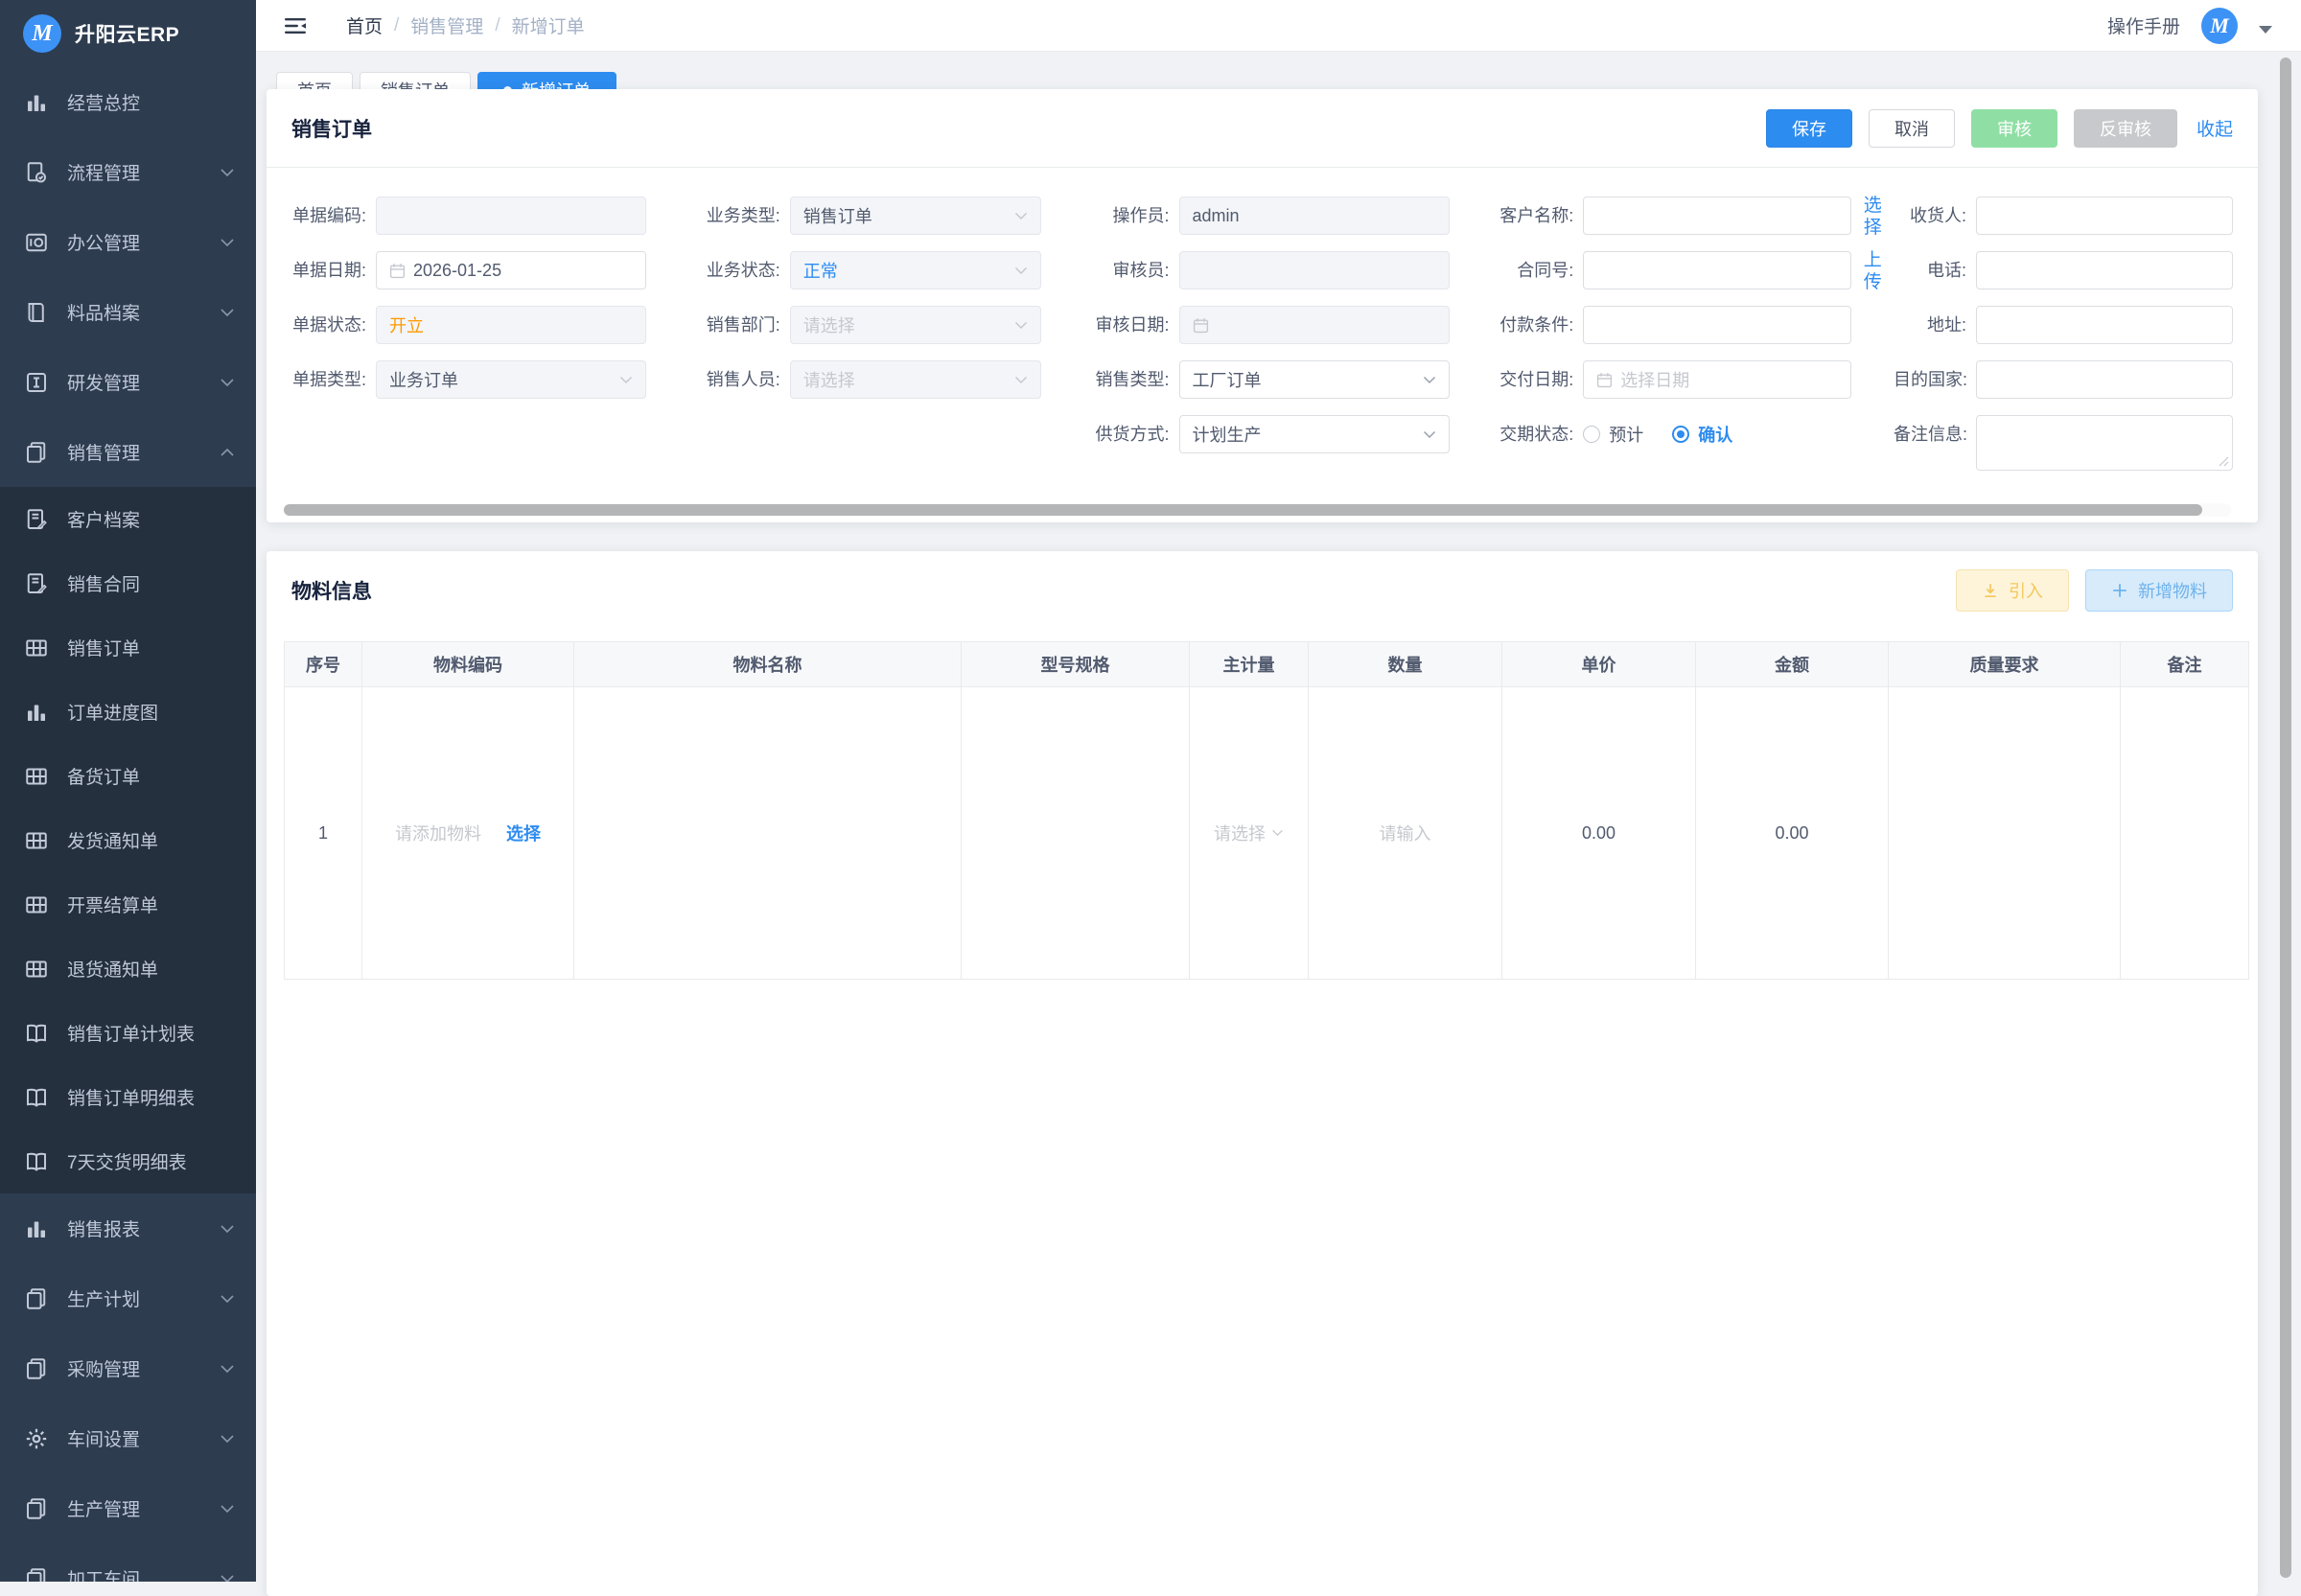 This screenshot has width=2301, height=1596. I want to click on payment-terms-input, so click(1718, 325).